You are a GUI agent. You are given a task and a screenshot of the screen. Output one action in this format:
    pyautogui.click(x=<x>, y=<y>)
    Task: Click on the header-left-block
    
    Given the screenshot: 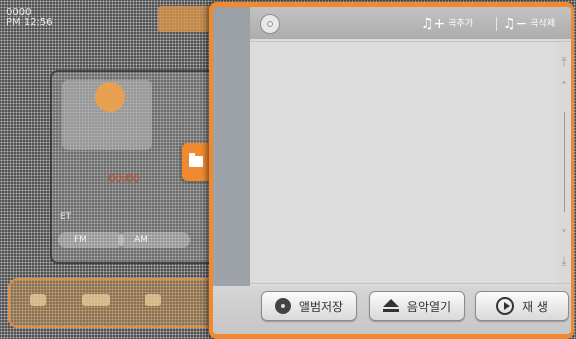 What is the action you would take?
    pyautogui.click(x=231, y=23)
    